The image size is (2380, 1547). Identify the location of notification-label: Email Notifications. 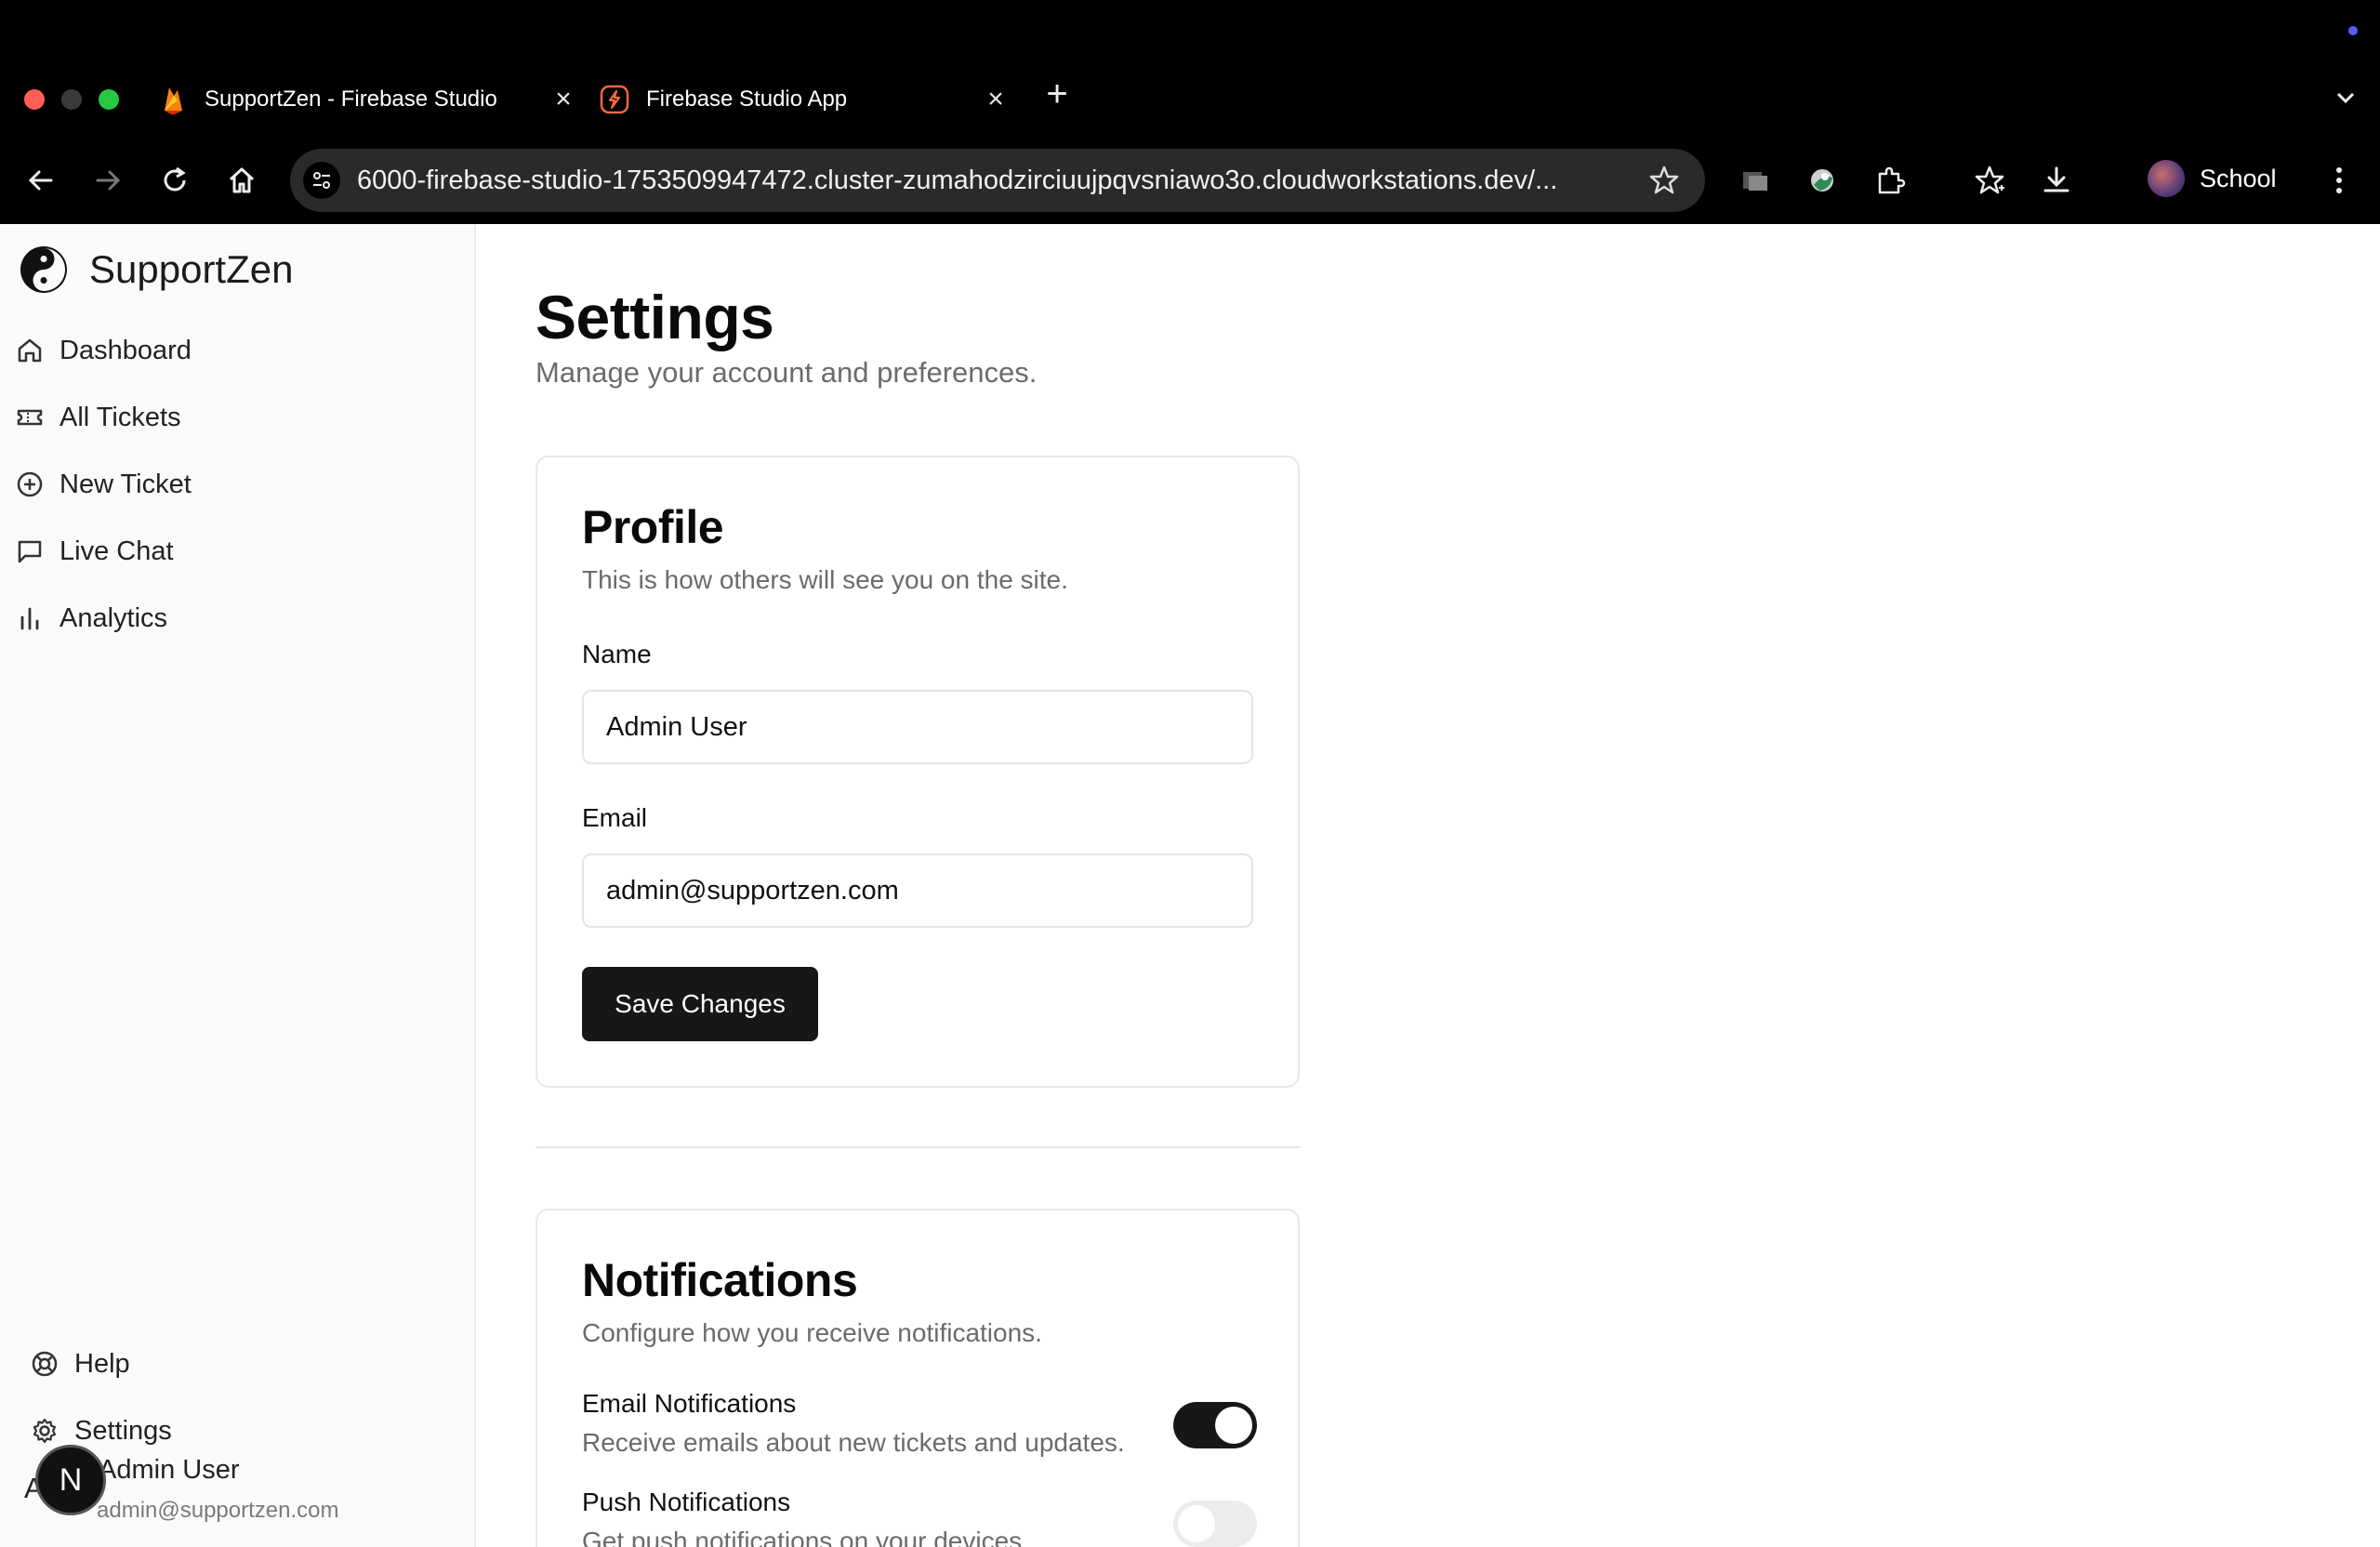
(689, 1403).